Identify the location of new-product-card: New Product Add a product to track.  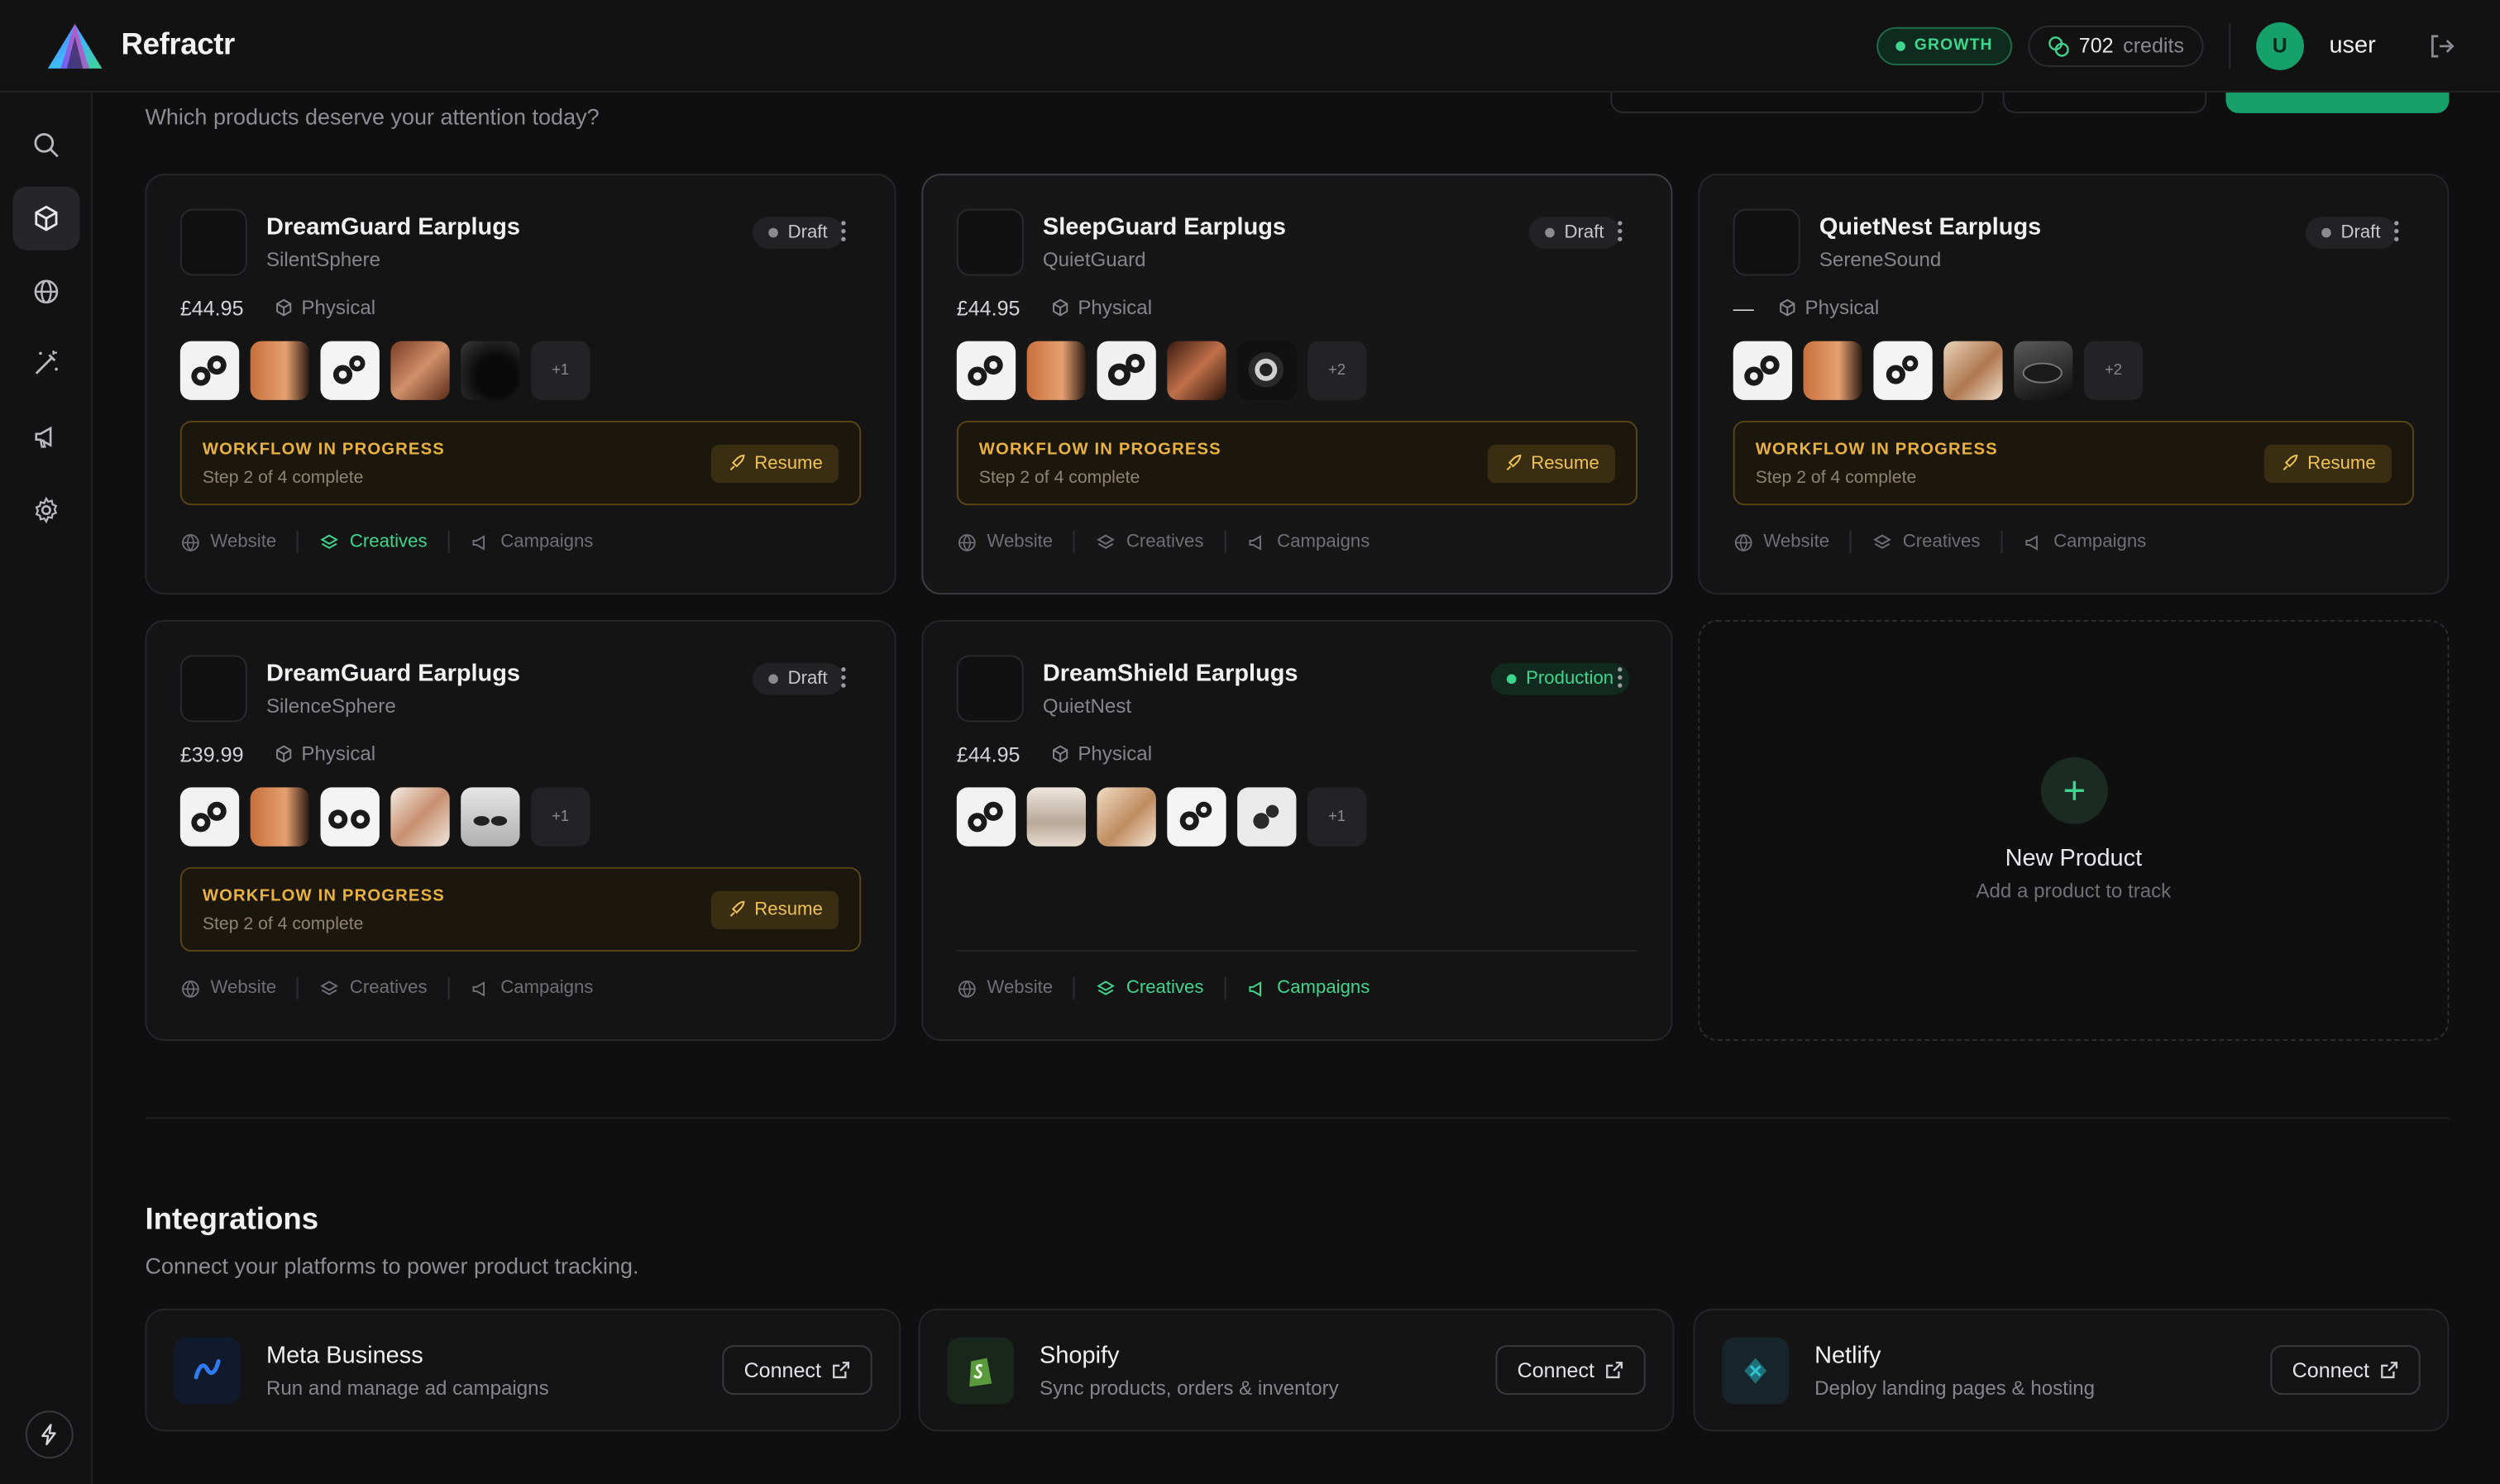
(2074, 830).